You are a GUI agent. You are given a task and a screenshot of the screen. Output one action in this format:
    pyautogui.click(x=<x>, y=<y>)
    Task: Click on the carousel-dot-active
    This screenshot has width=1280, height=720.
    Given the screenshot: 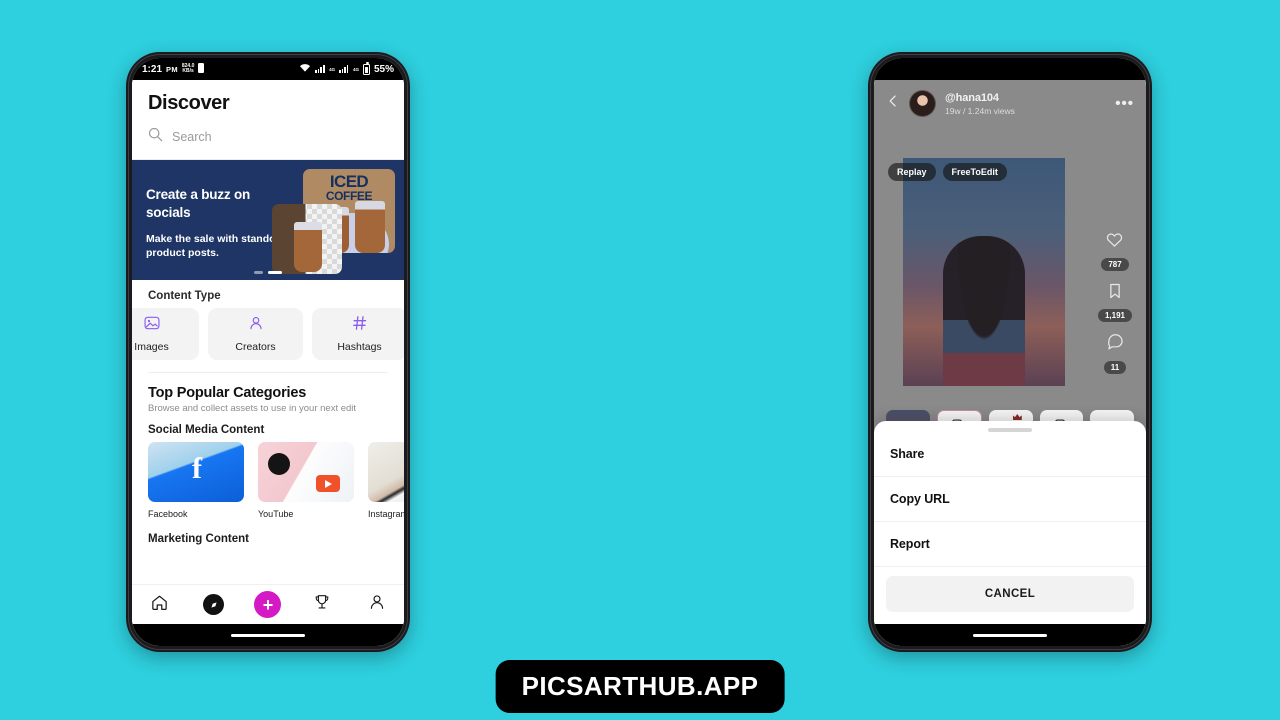 What is the action you would take?
    pyautogui.click(x=275, y=272)
    